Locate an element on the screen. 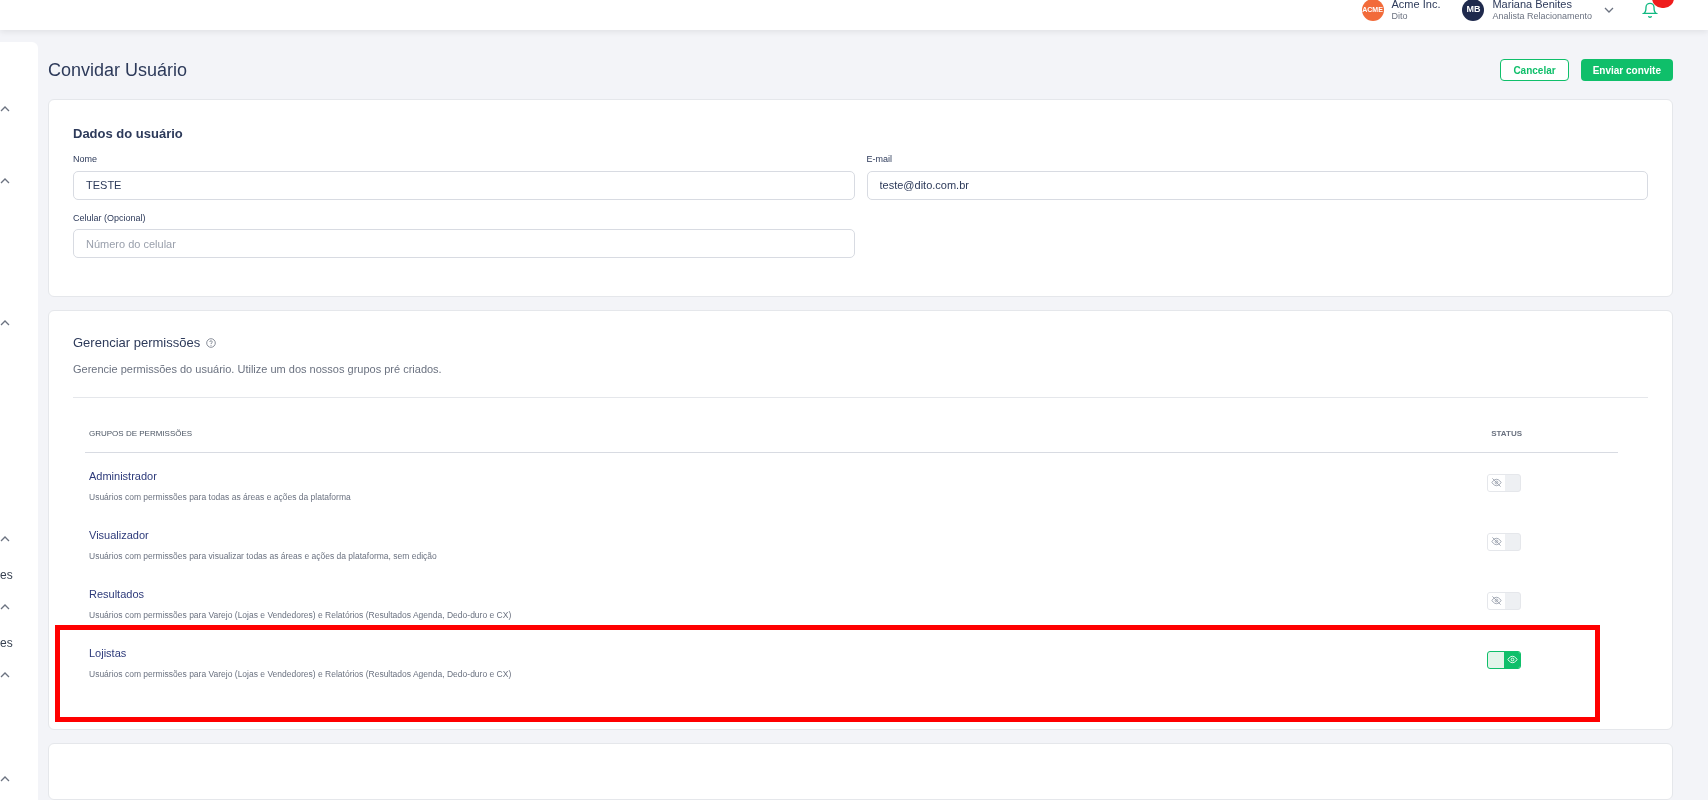  group-name: Administrador is located at coordinates (123, 477).